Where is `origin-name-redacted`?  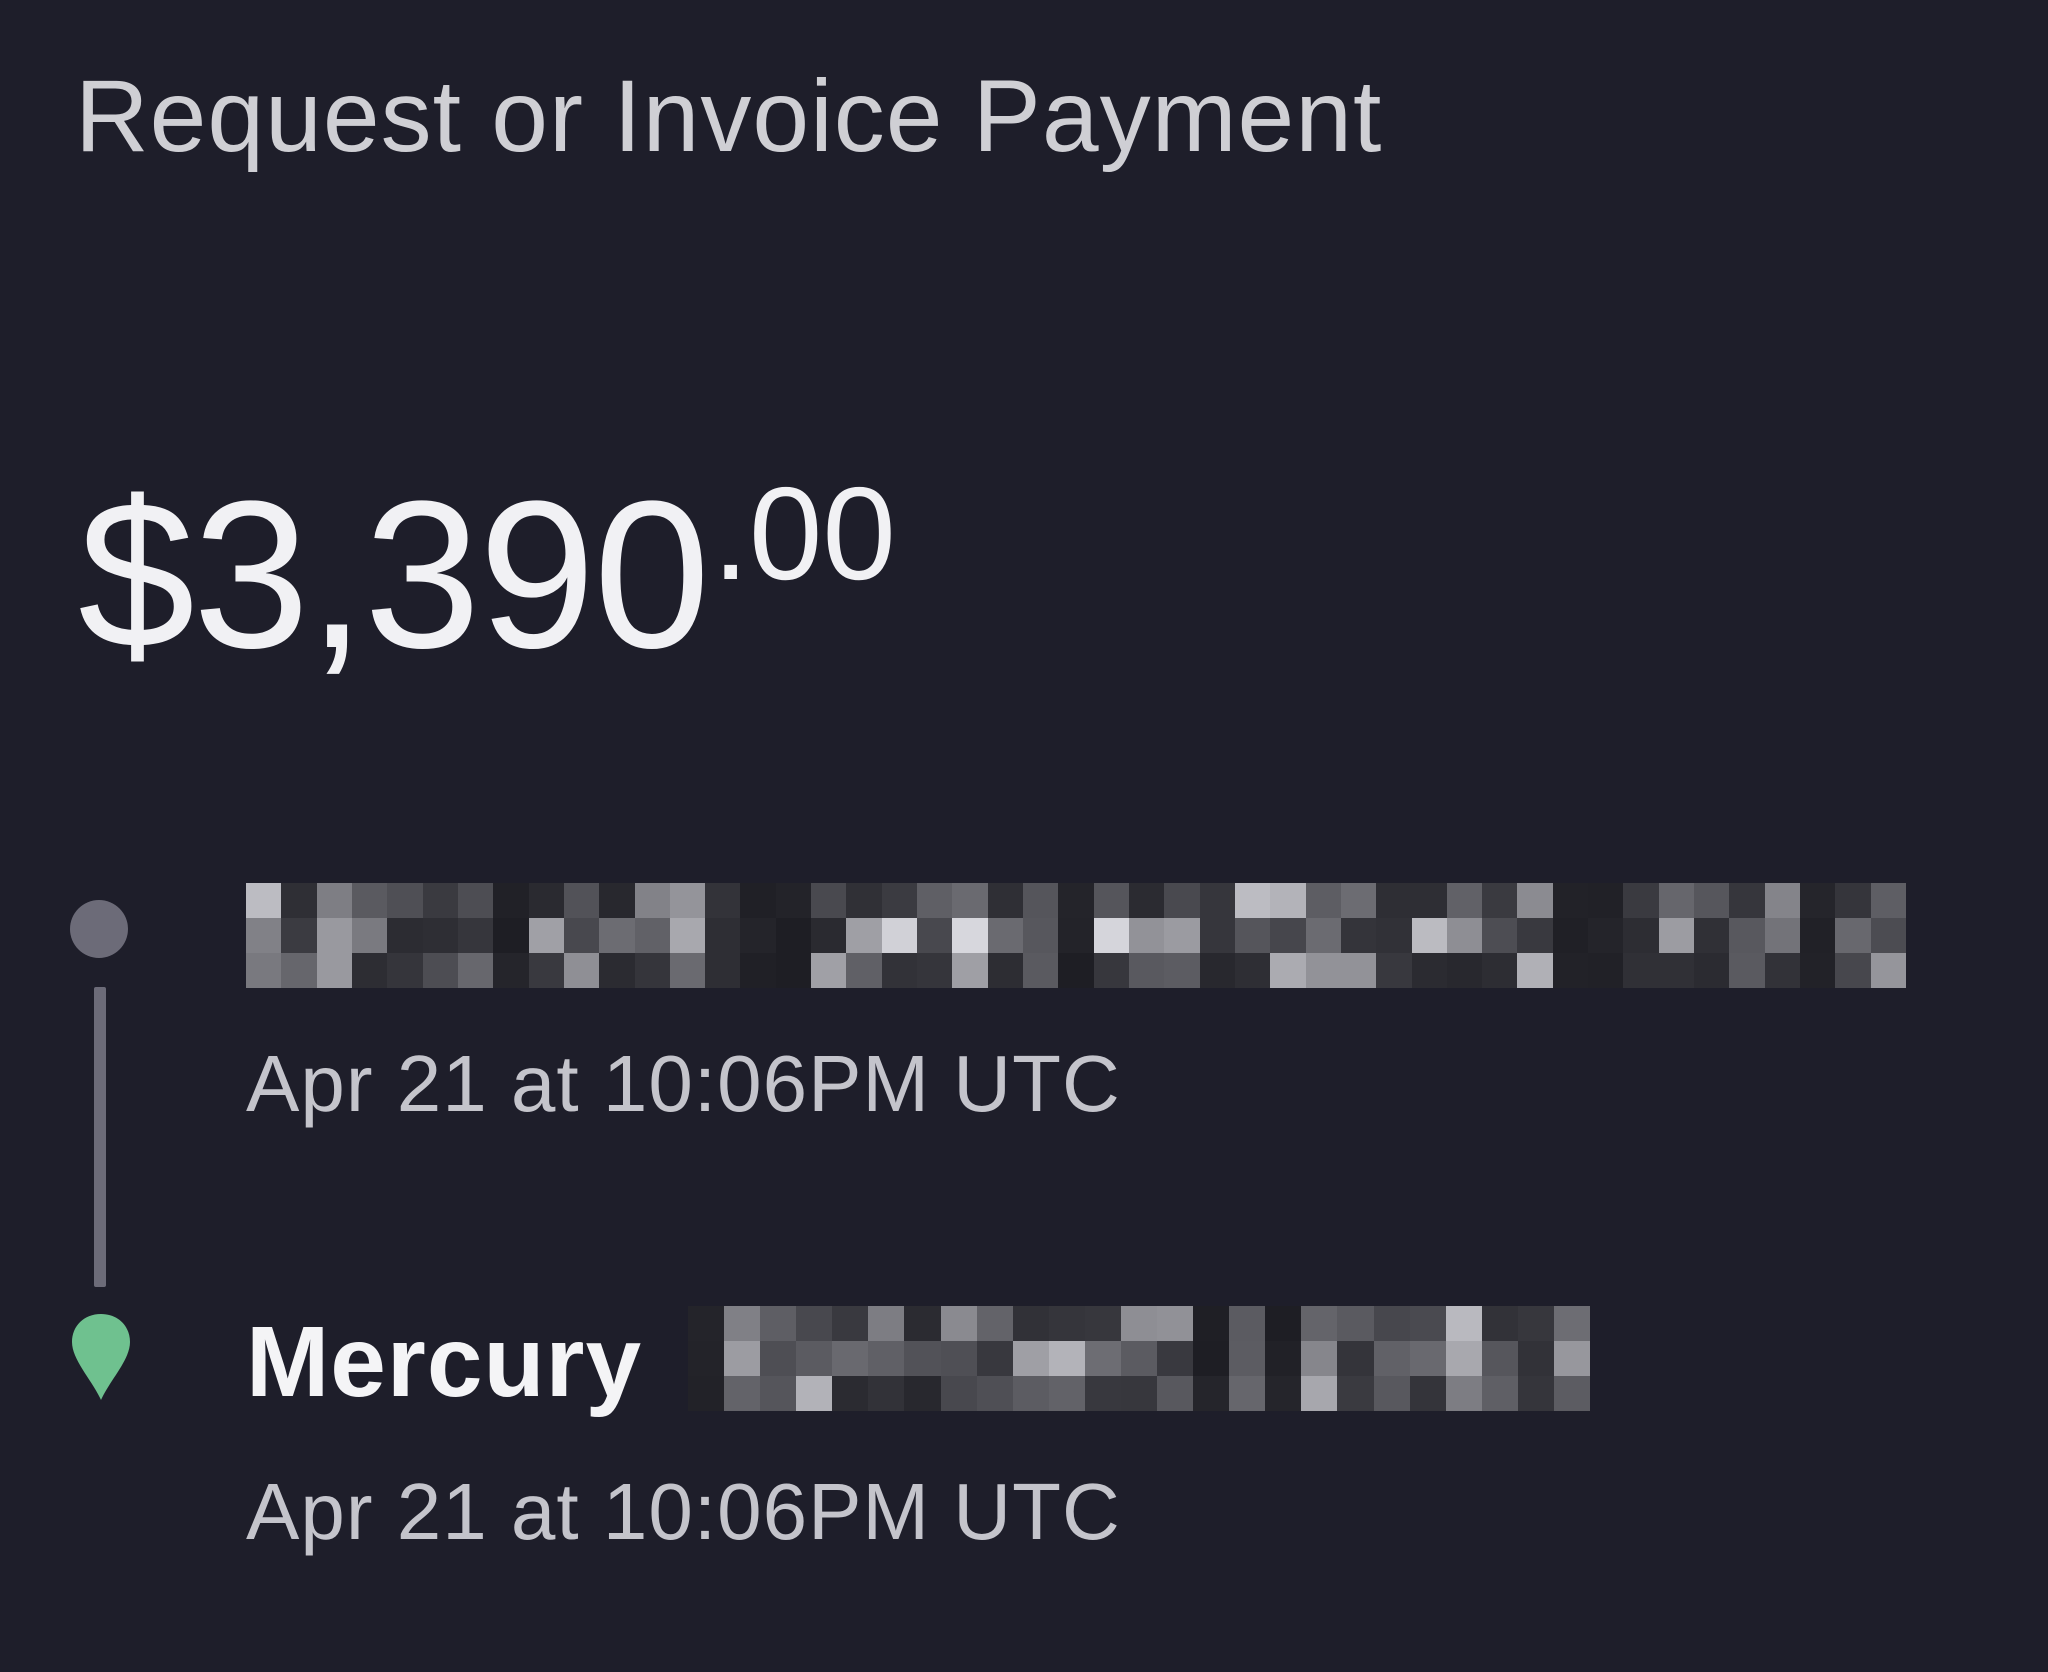 origin-name-redacted is located at coordinates (1076, 935).